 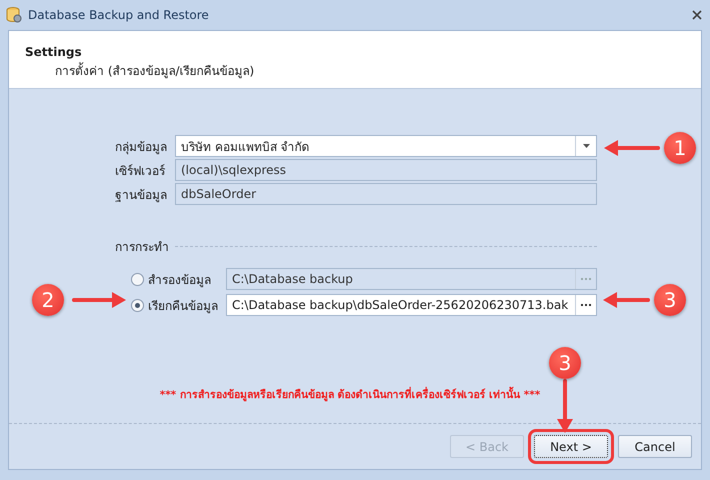 What do you see at coordinates (411, 279) in the screenshot?
I see `path-field: C:\Database backup` at bounding box center [411, 279].